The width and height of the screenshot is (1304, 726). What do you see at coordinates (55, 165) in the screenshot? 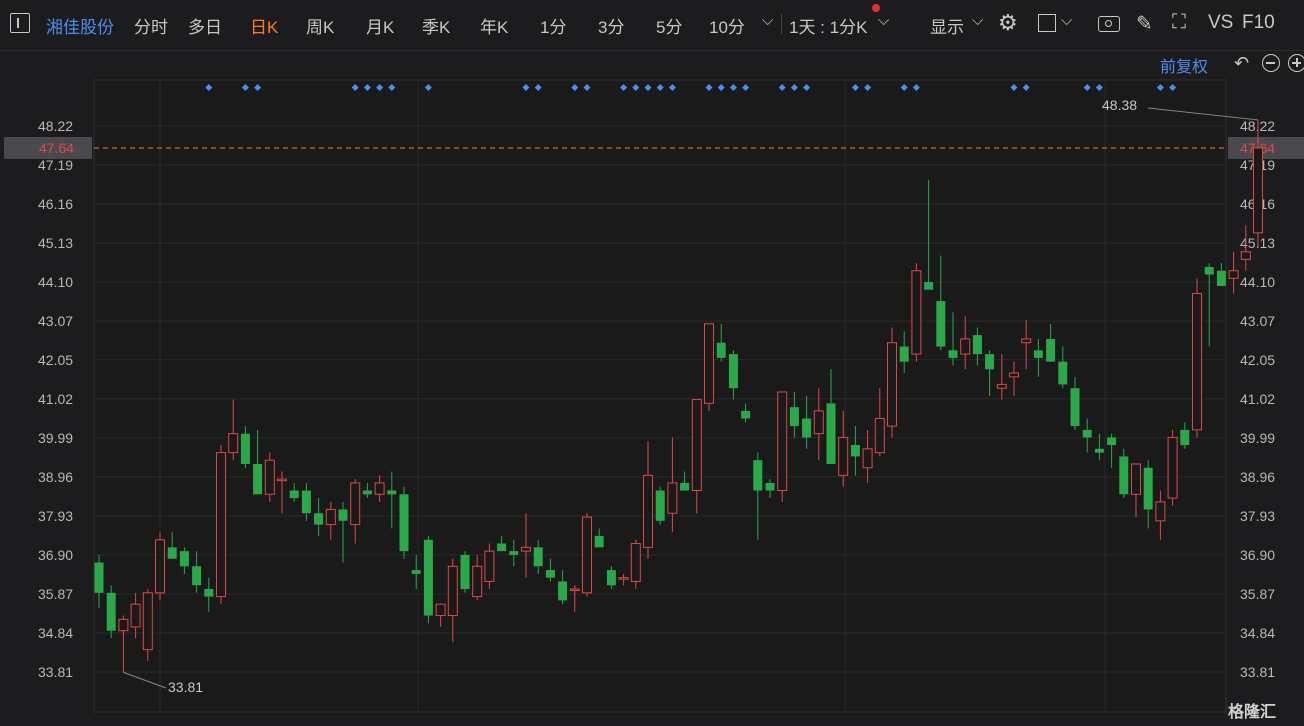
I see `y-tick-label-left: 47.19` at bounding box center [55, 165].